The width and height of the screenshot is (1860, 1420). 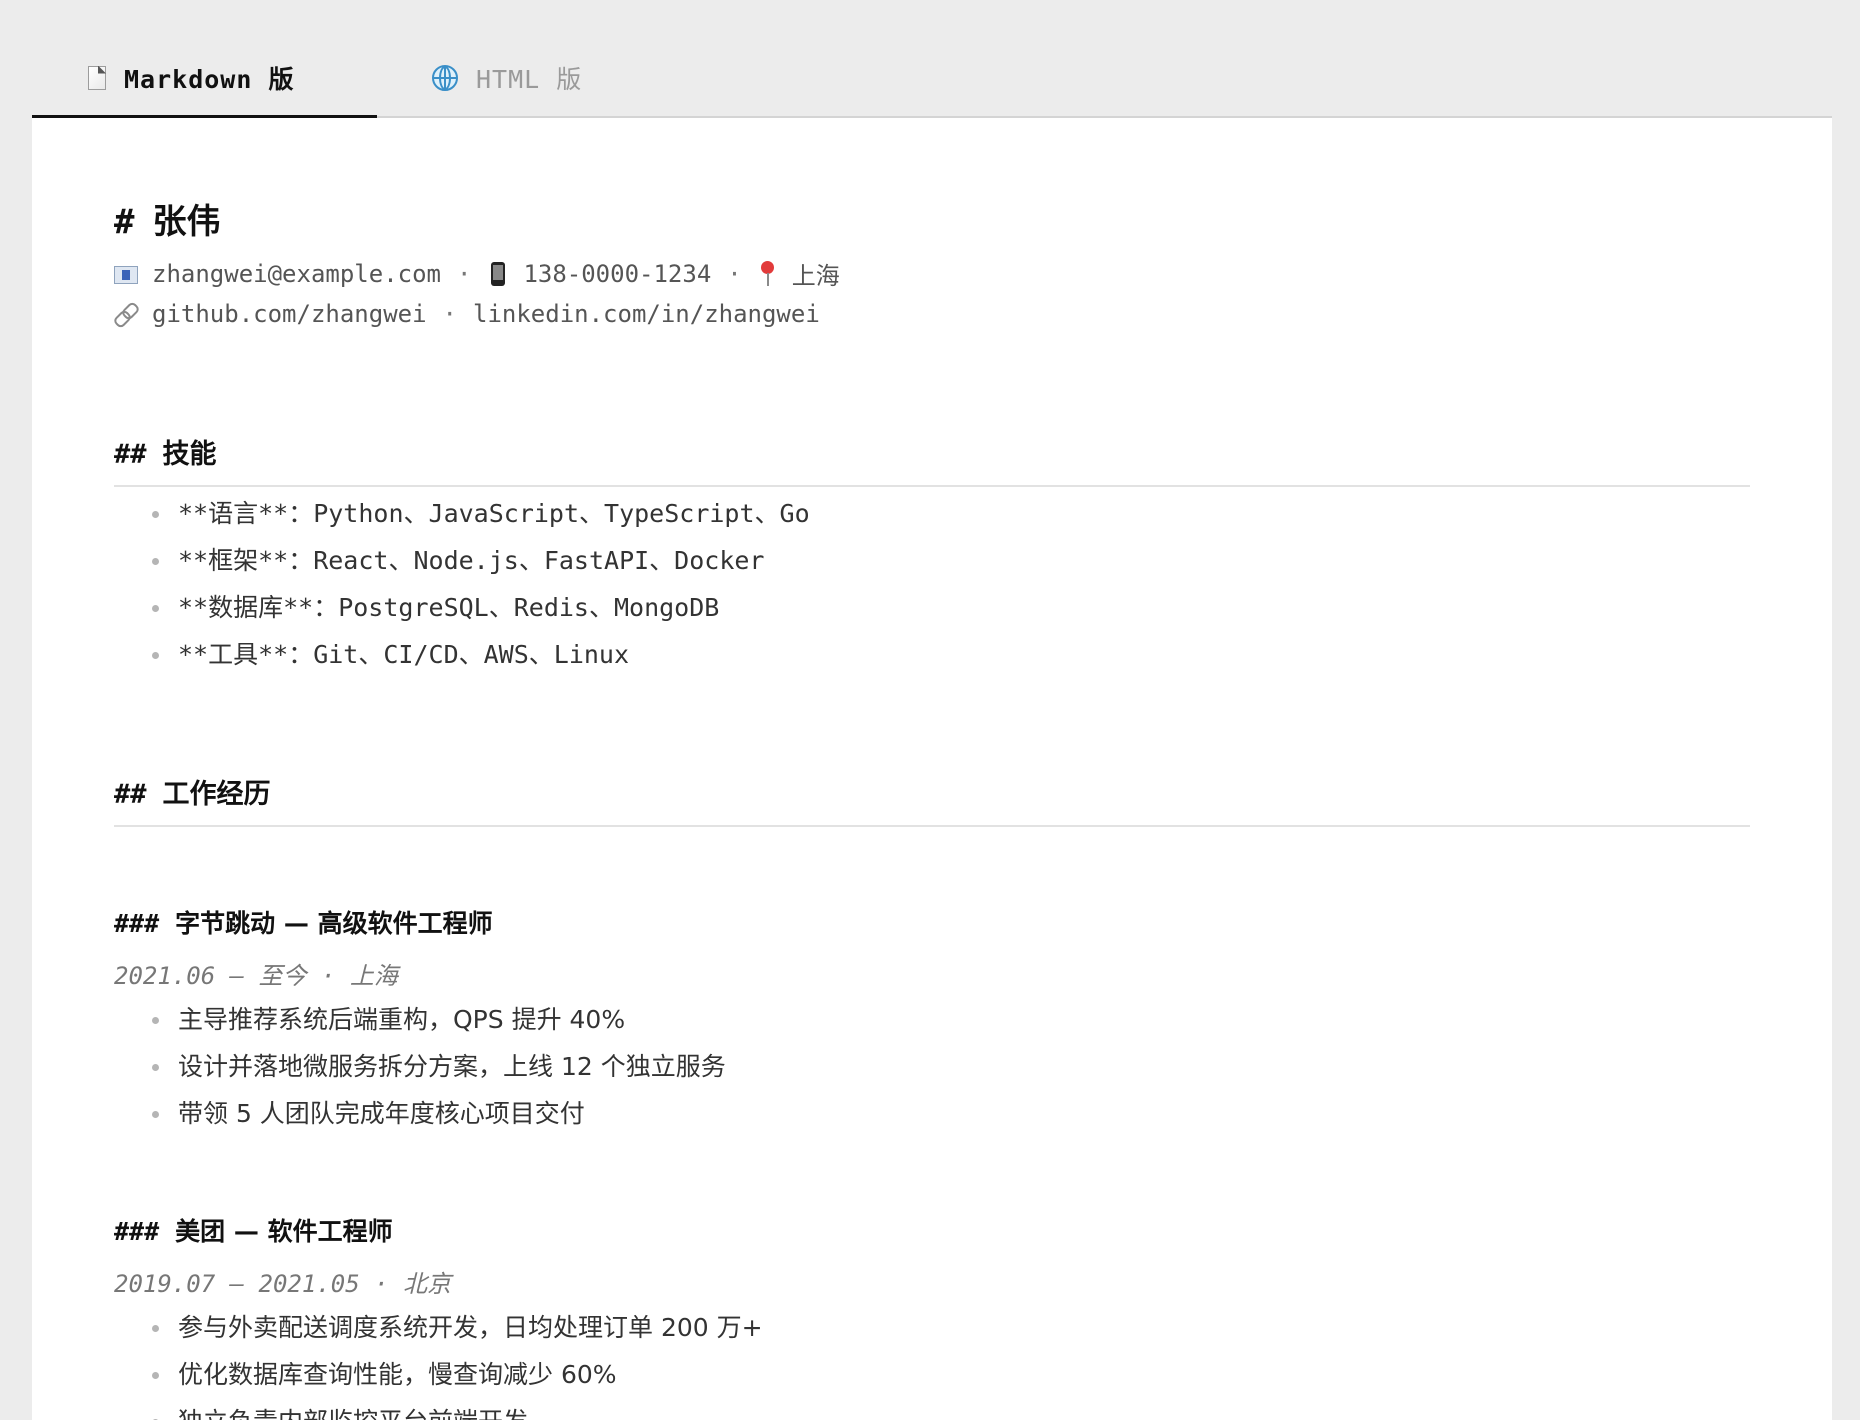 What do you see at coordinates (289, 314) in the screenshot?
I see `contact-github: github.com/zhangwei` at bounding box center [289, 314].